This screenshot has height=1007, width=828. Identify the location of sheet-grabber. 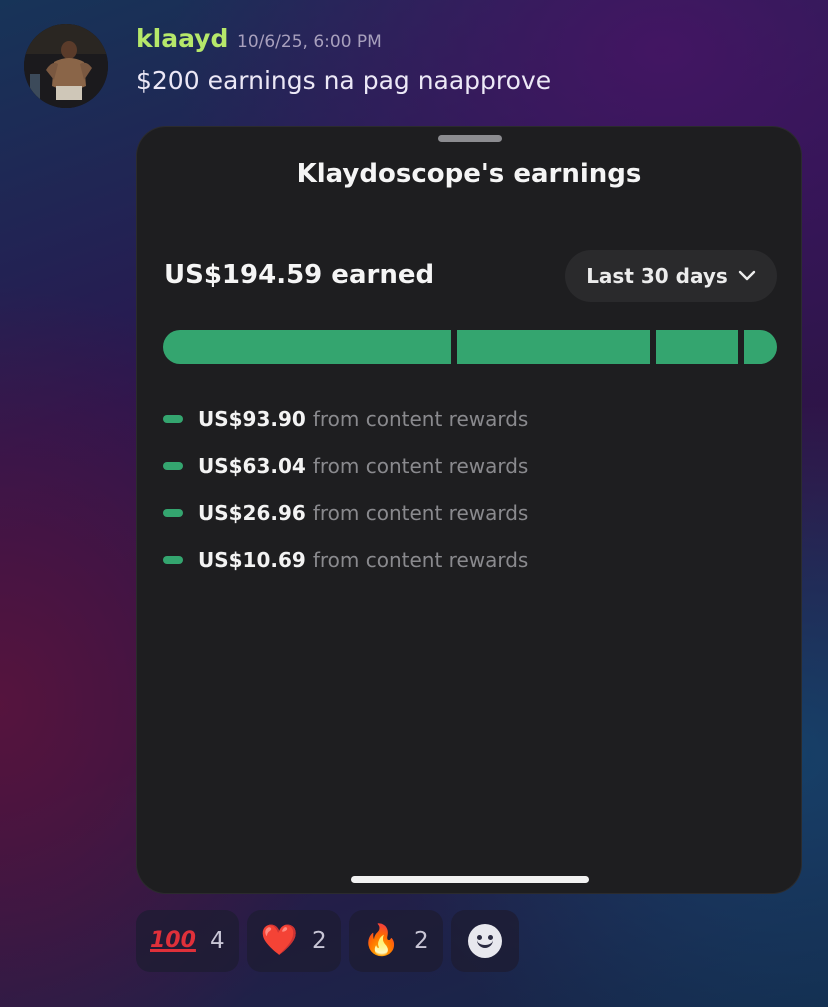
(470, 138).